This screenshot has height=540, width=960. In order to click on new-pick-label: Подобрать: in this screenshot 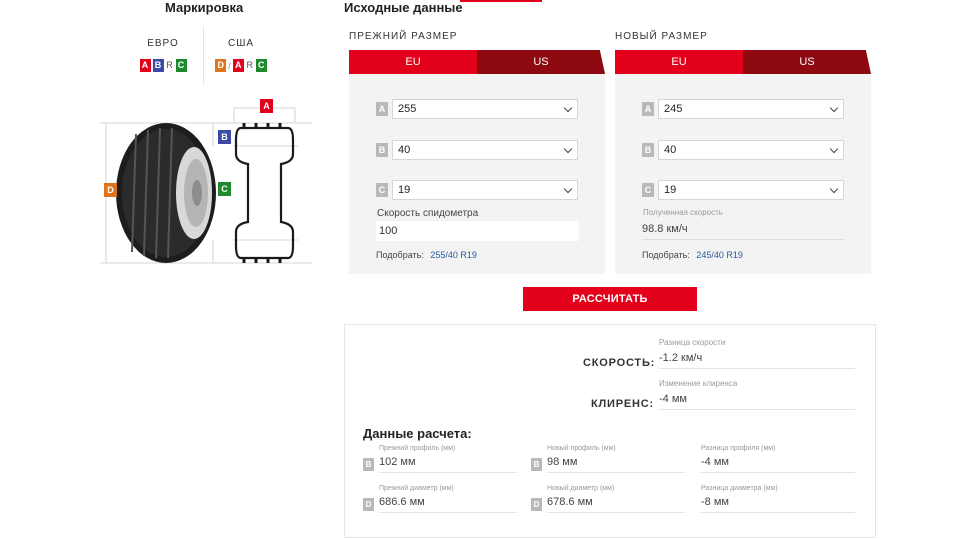, I will do `click(666, 255)`.